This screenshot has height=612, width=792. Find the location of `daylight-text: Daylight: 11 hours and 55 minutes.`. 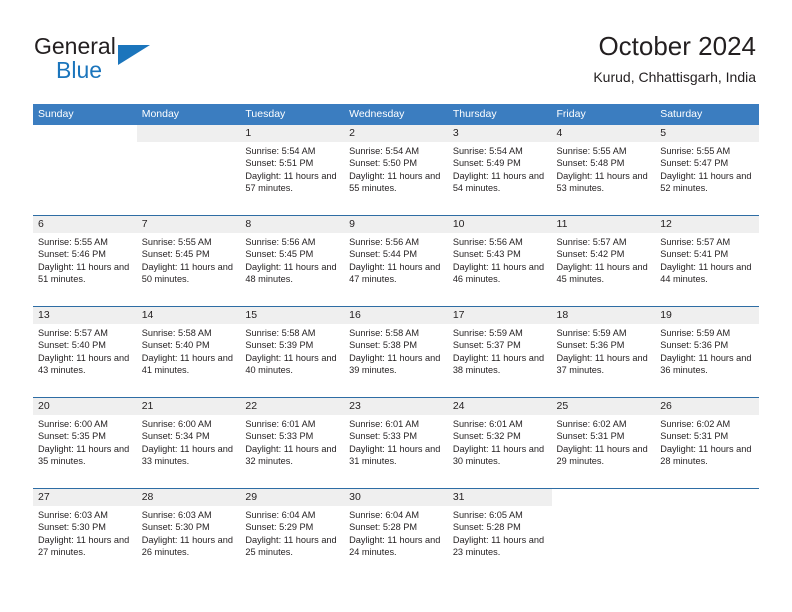

daylight-text: Daylight: 11 hours and 55 minutes. is located at coordinates (395, 181).